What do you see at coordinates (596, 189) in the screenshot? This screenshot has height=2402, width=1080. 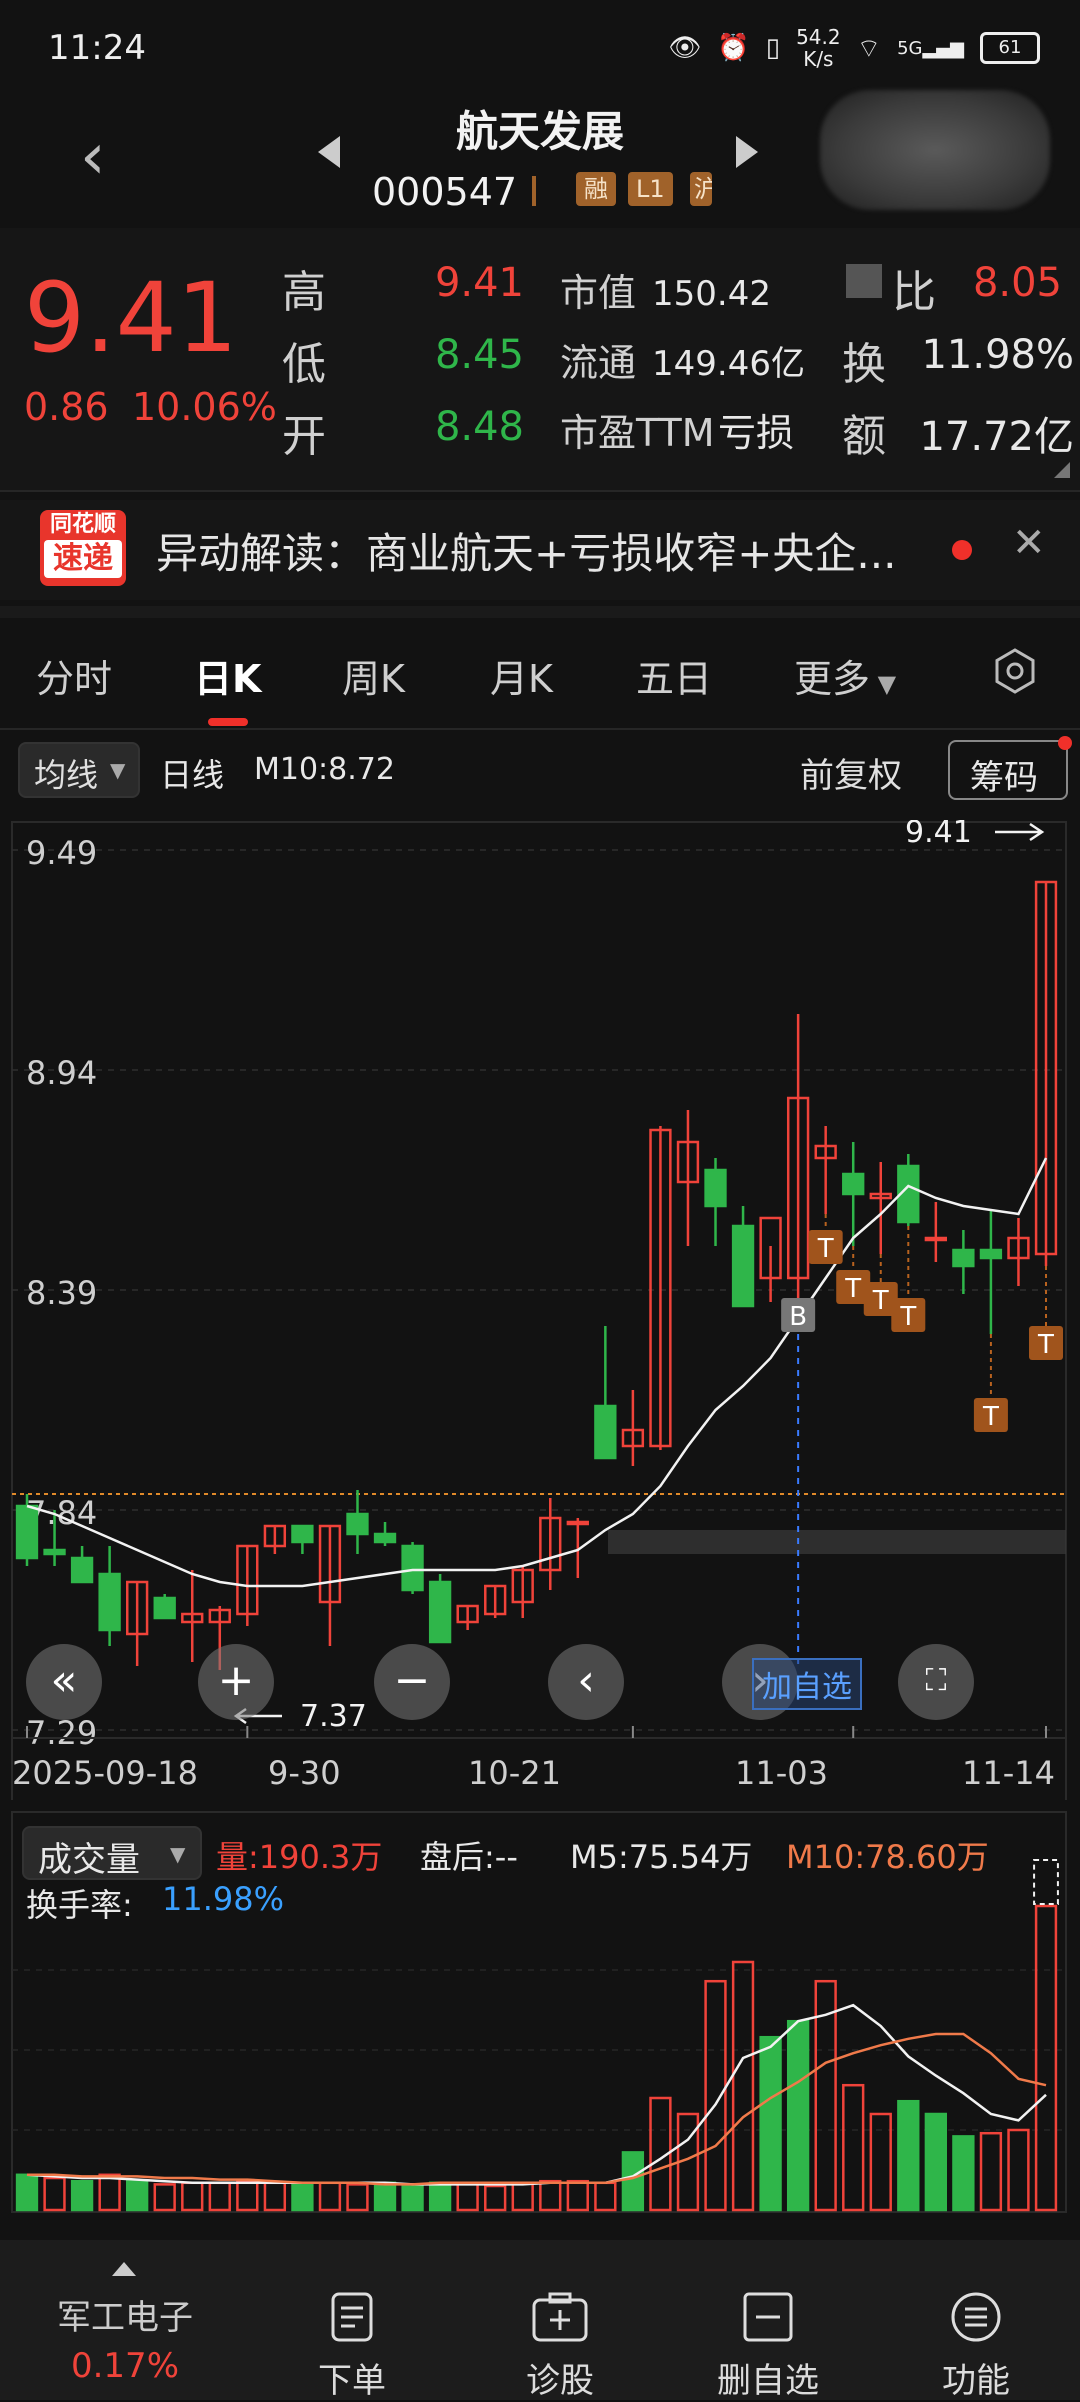 I see `tag-margin: 融` at bounding box center [596, 189].